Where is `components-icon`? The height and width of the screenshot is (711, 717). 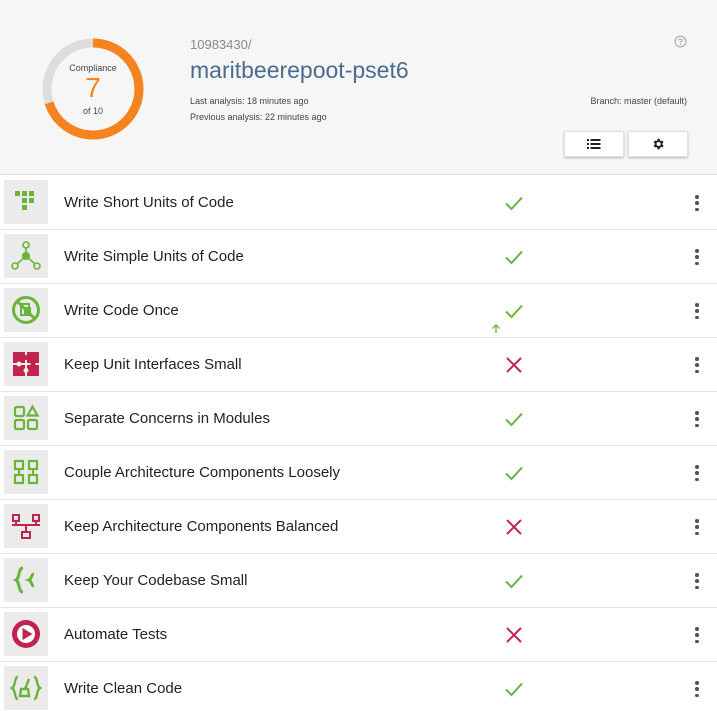 components-icon is located at coordinates (26, 472).